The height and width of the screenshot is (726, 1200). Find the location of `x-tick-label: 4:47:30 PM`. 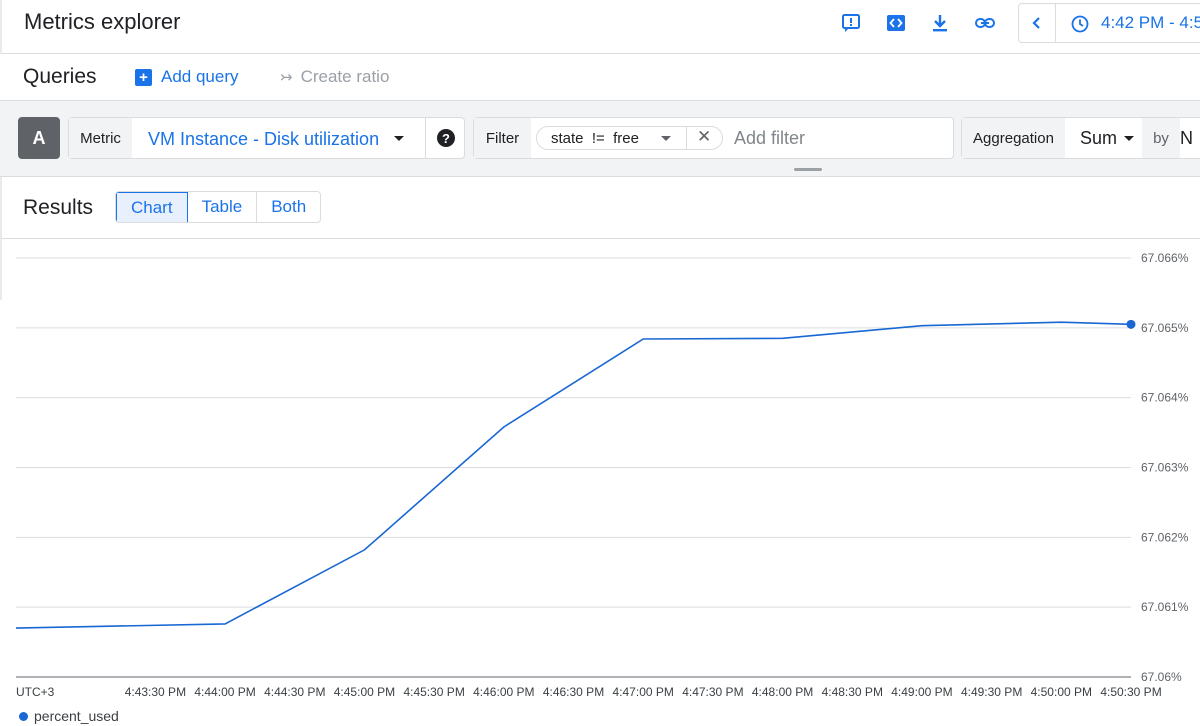

x-tick-label: 4:47:30 PM is located at coordinates (712, 692).